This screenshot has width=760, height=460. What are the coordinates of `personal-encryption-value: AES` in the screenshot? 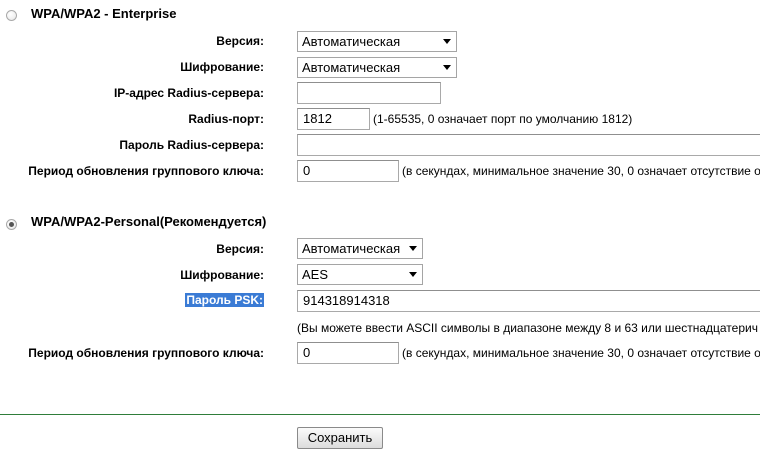 It's located at (315, 274).